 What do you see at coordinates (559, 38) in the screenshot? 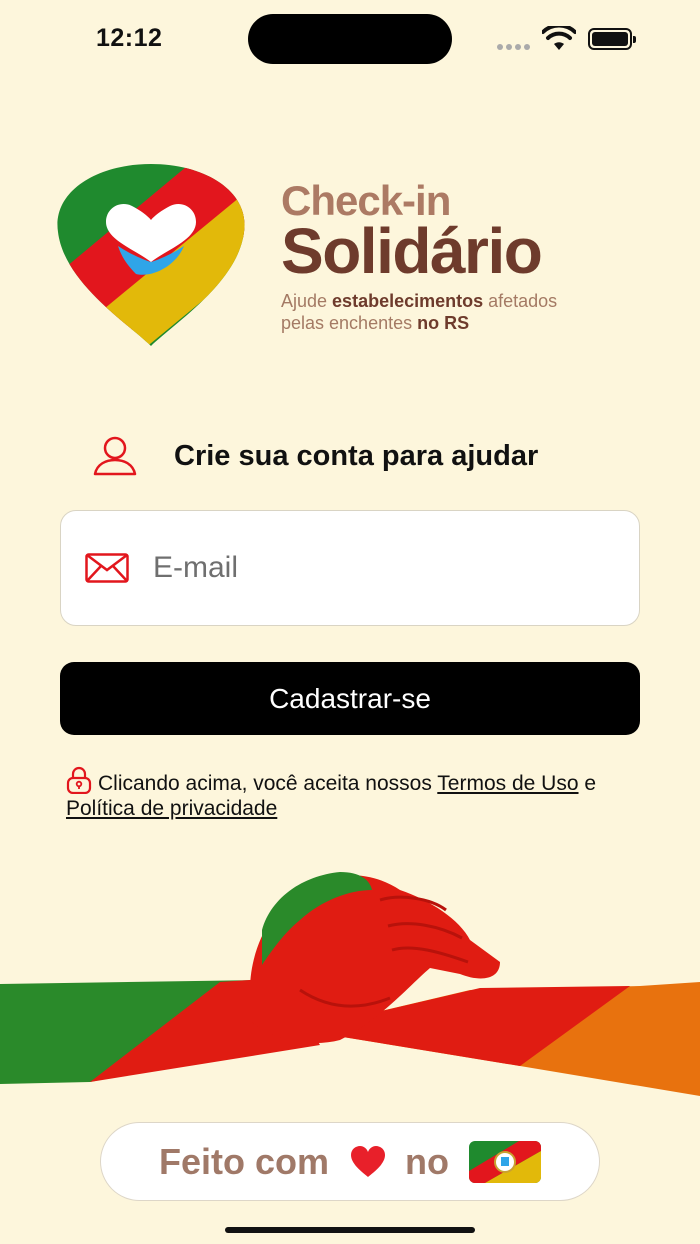
I see `wifi-icon` at bounding box center [559, 38].